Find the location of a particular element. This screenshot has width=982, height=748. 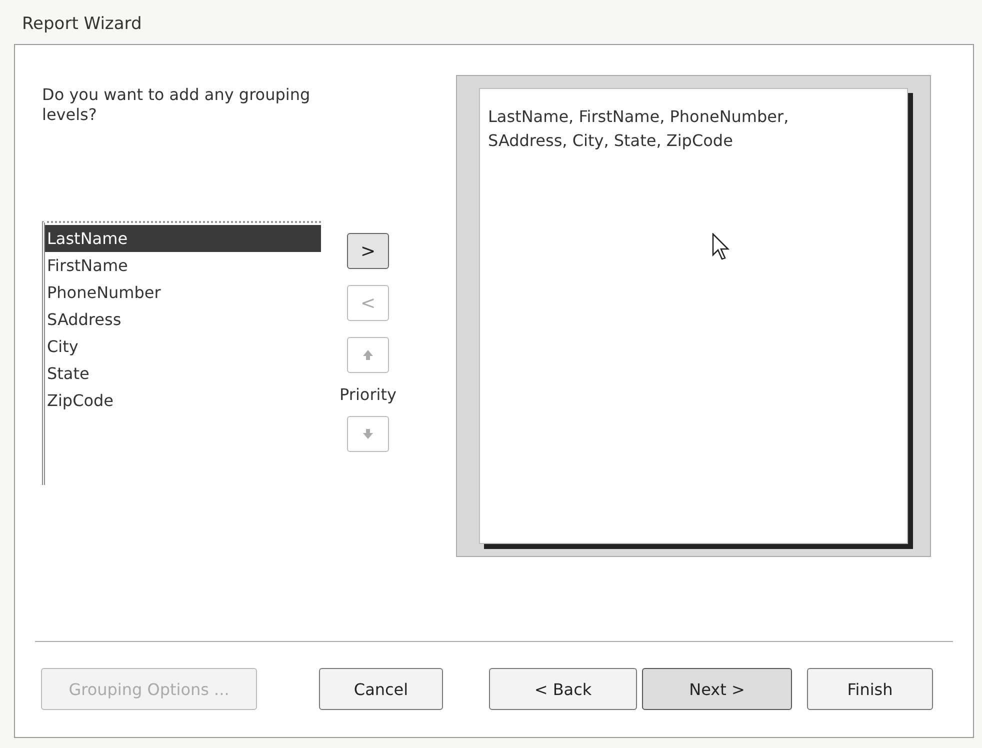

window-title: Report Wizard is located at coordinates (82, 25).